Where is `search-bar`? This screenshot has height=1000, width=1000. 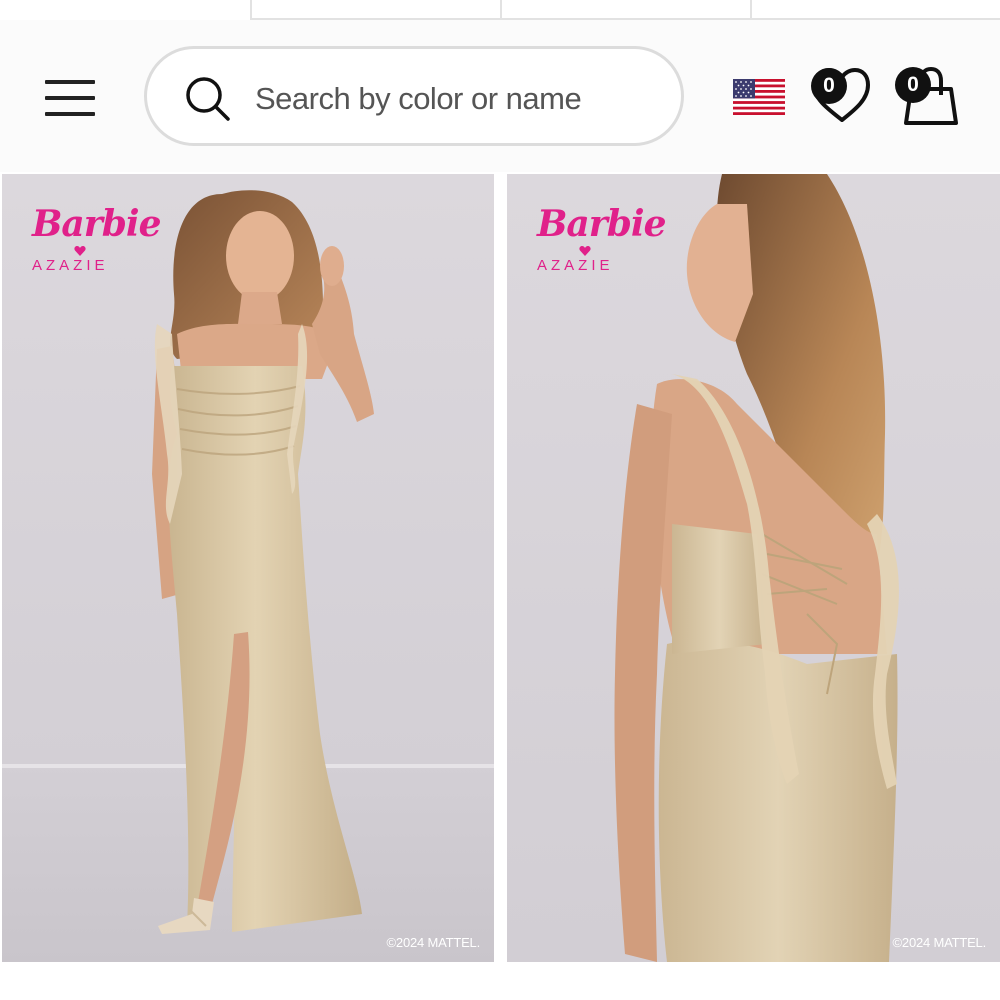
search-bar is located at coordinates (414, 96).